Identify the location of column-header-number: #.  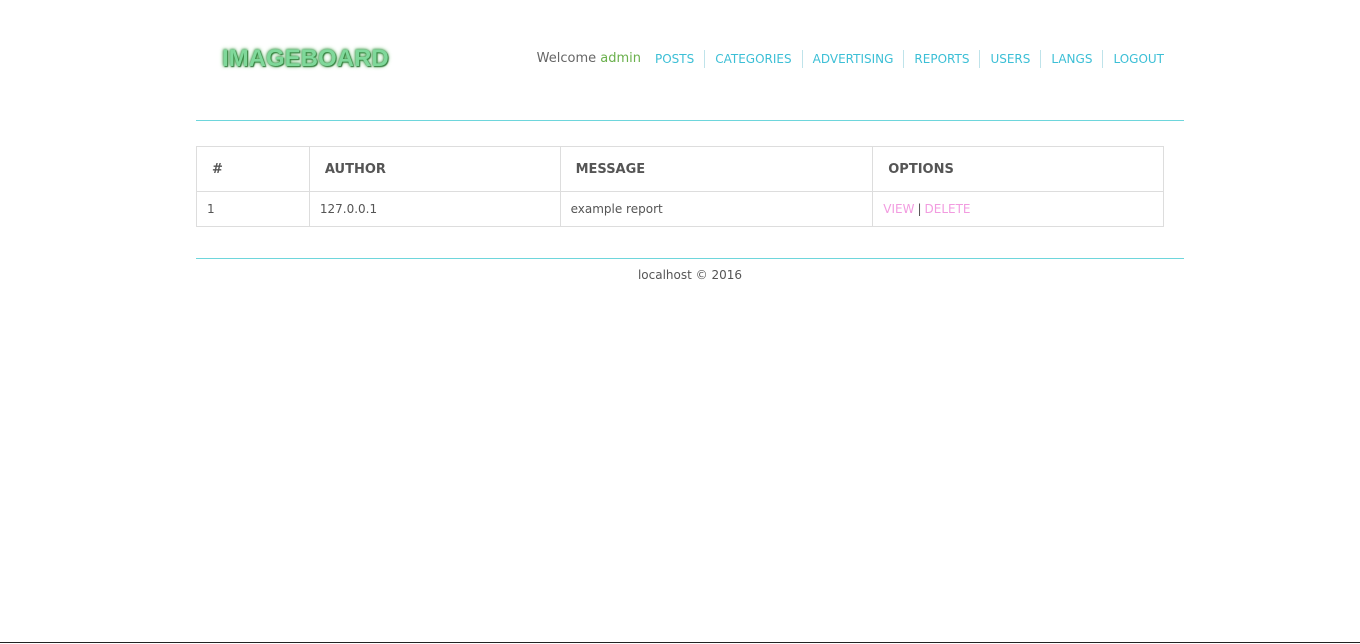
(253, 169).